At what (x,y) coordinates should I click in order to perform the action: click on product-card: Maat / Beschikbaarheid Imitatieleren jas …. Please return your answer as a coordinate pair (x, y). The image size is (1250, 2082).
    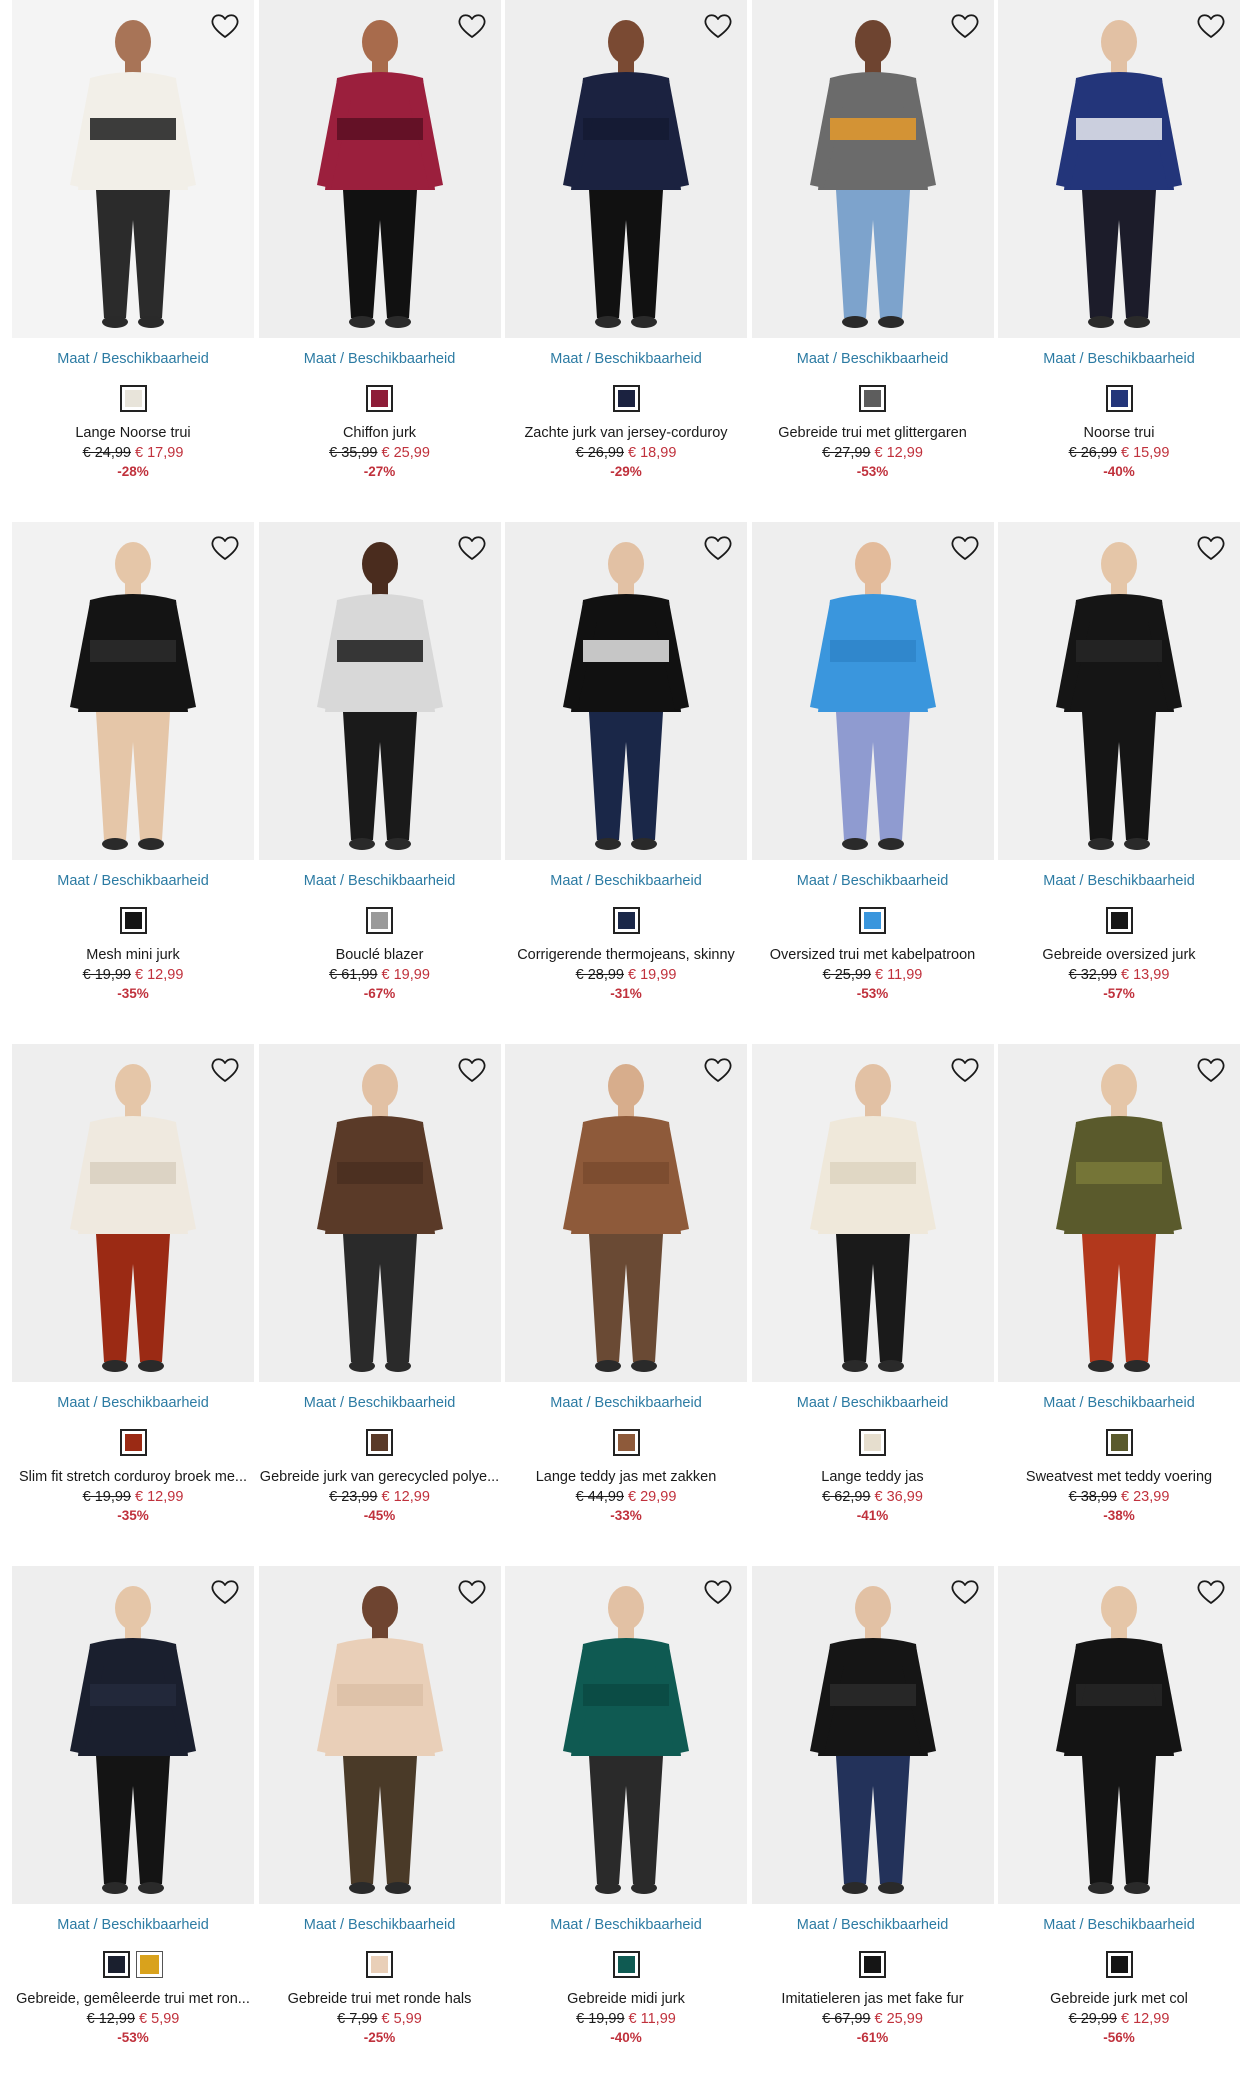
    Looking at the image, I should click on (873, 1806).